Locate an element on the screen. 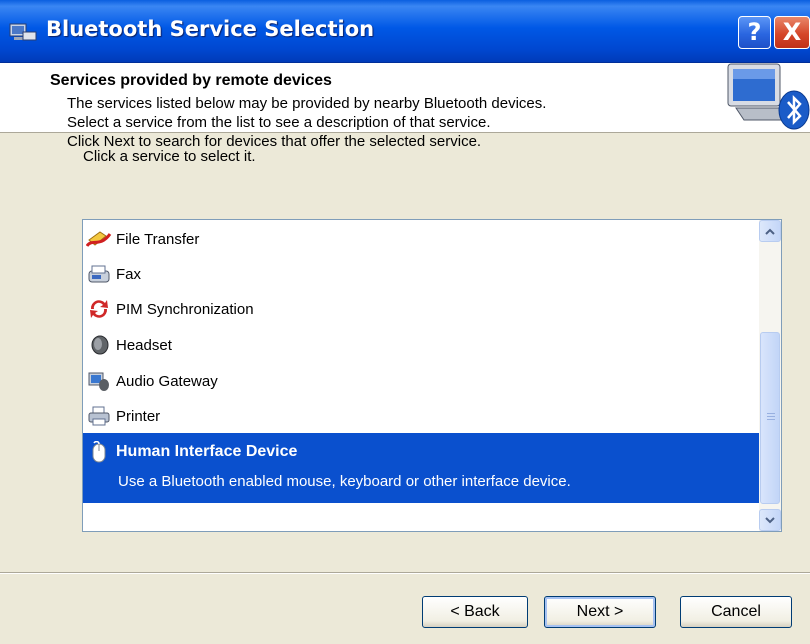 The image size is (810, 644). list-prompt: Click a service to select it. is located at coordinates (169, 156).